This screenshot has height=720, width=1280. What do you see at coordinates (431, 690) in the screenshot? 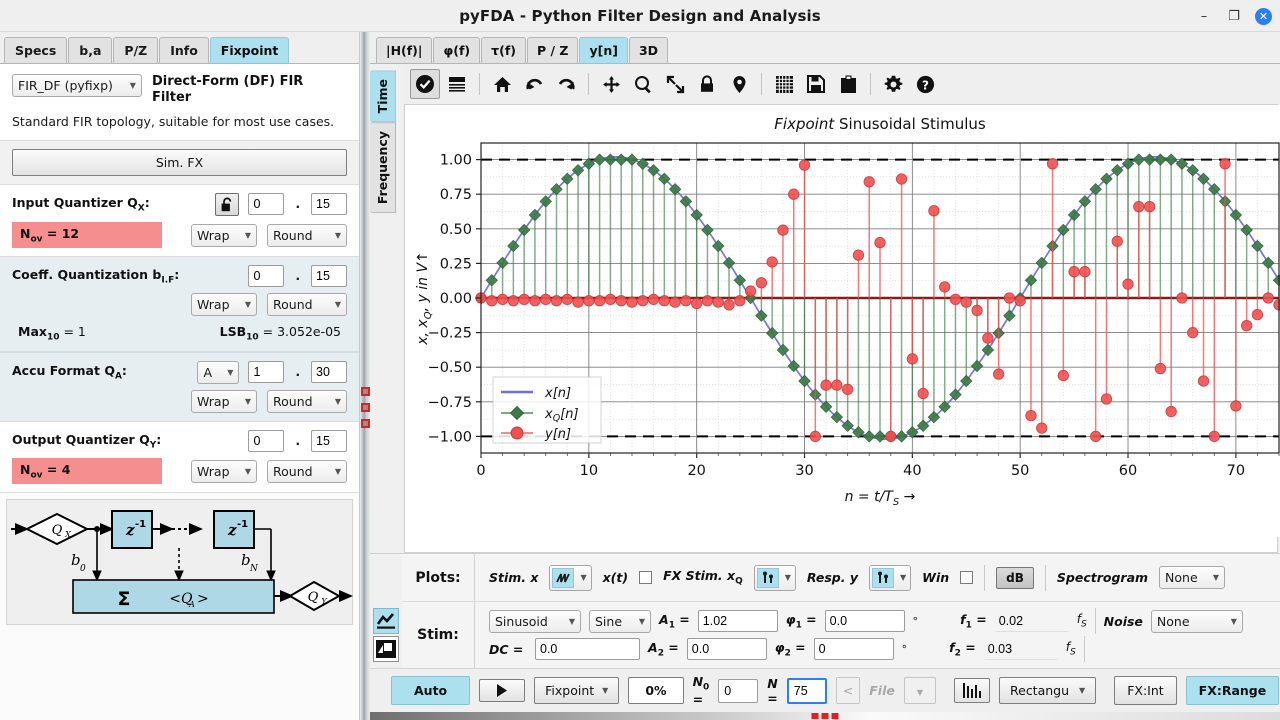
I see `auto-button: Auto` at bounding box center [431, 690].